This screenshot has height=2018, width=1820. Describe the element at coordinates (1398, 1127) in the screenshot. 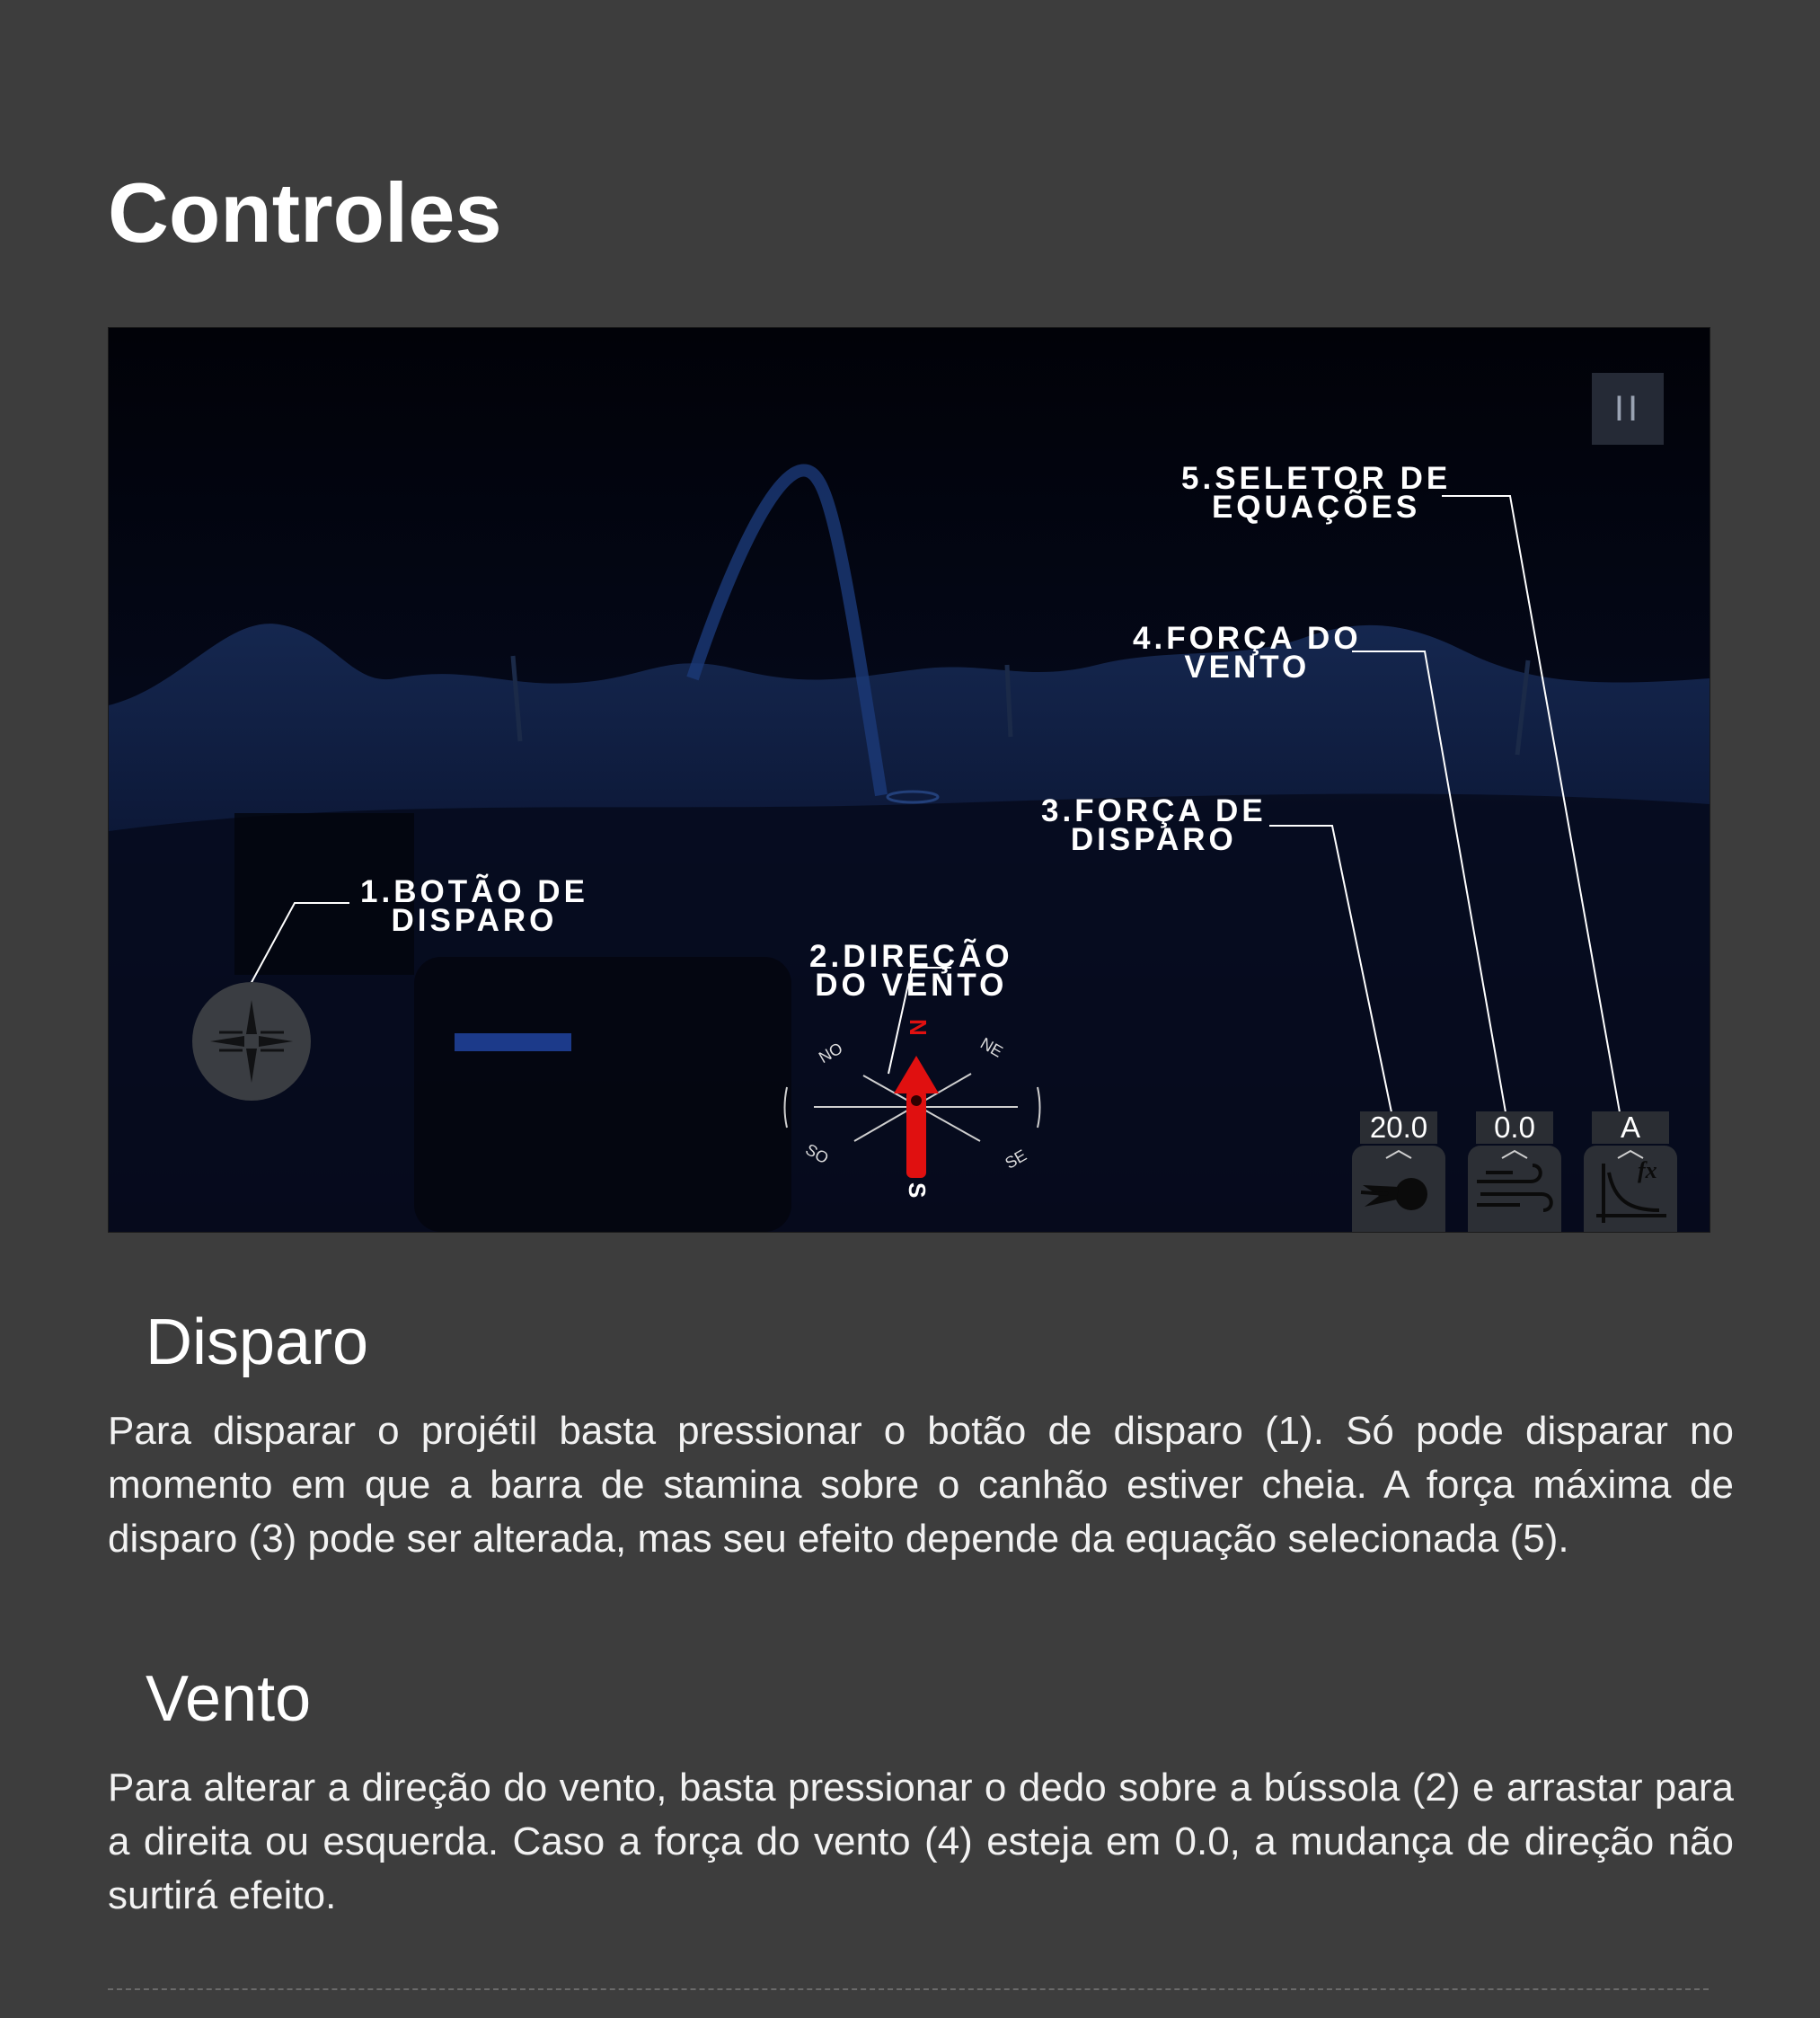

I see `firing-force-value: 20.0` at that location.